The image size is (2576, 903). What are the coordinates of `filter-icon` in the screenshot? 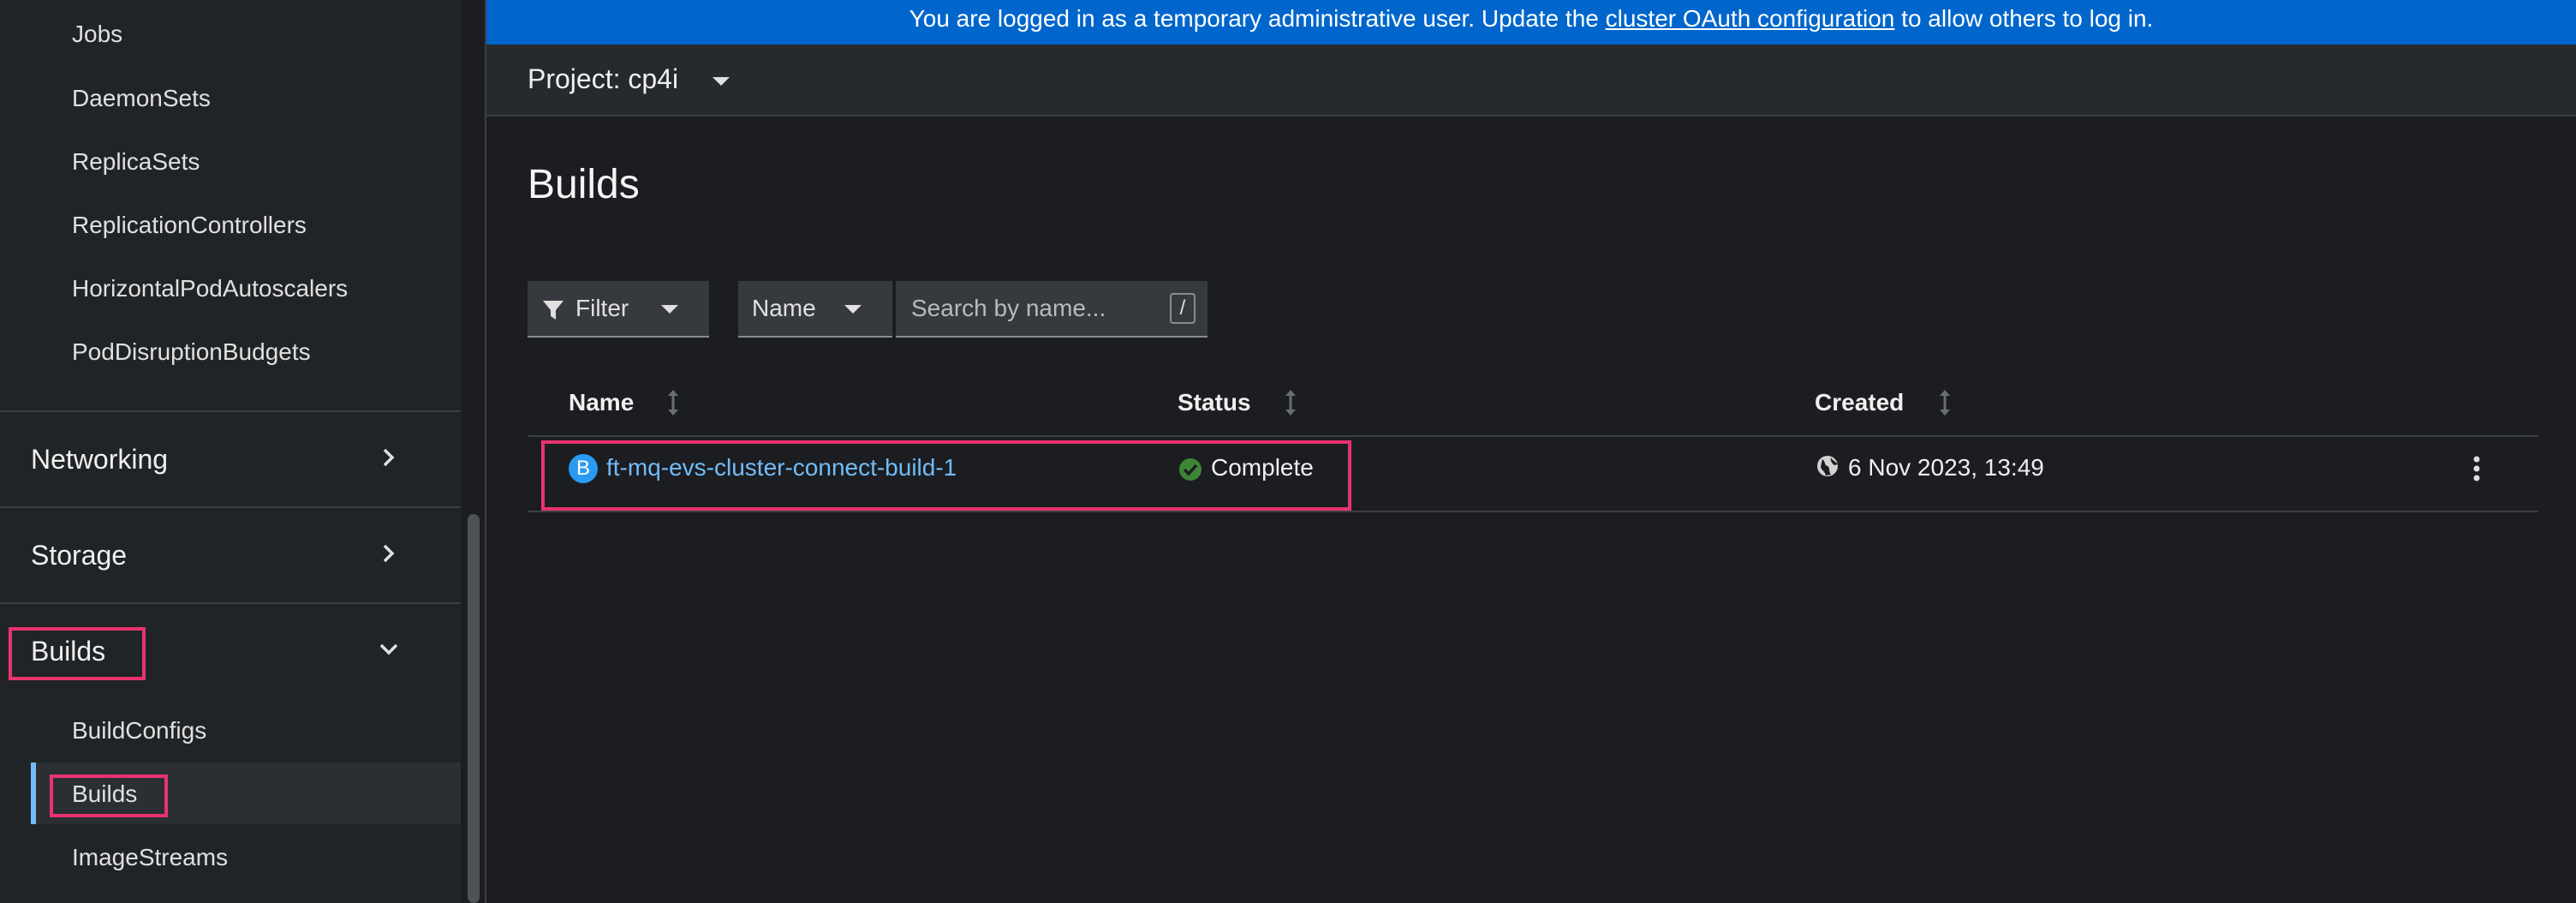 It's located at (553, 310).